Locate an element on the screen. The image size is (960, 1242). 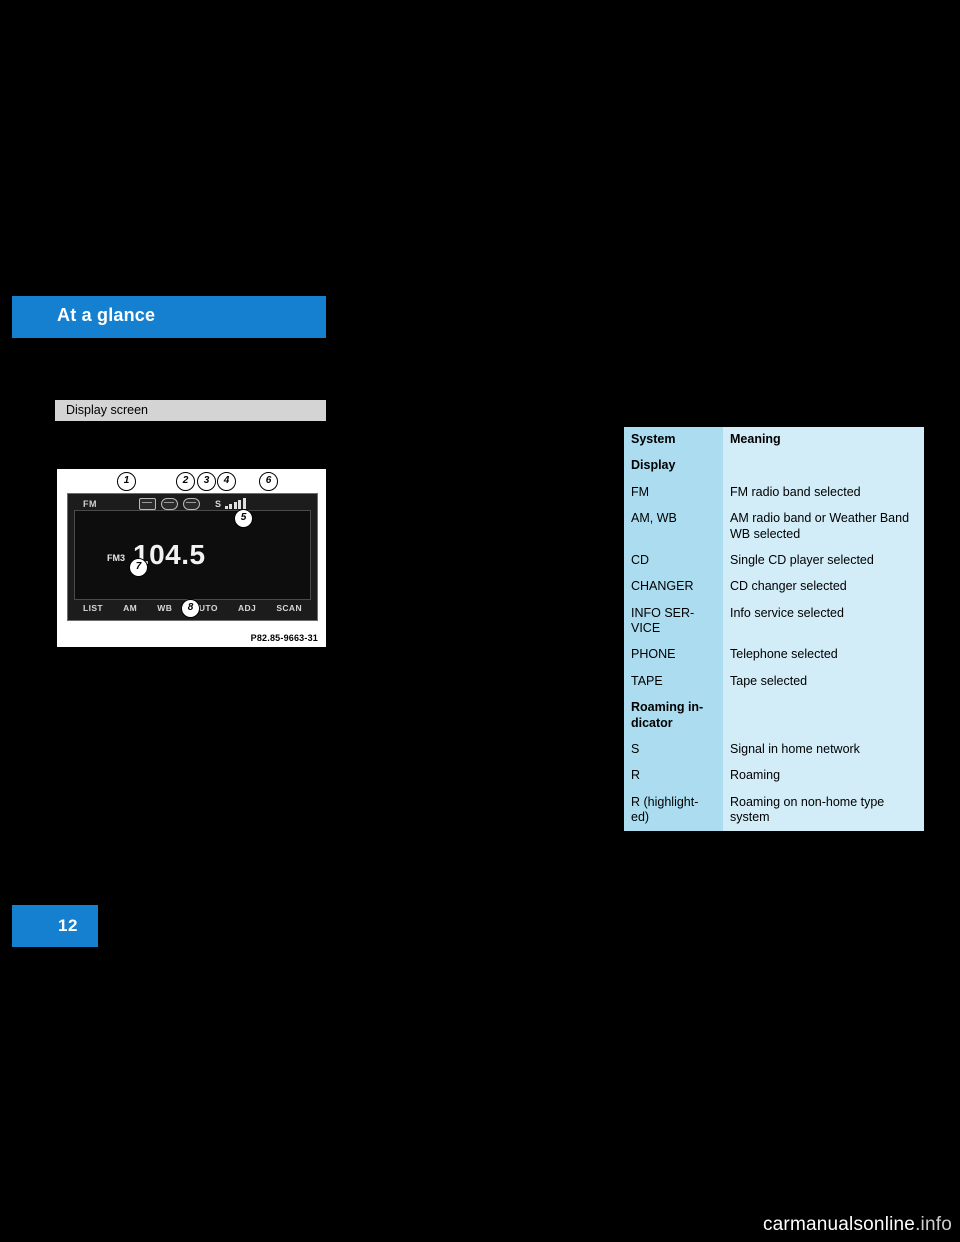
site-watermark: carmanualsonline.info is located at coordinates (857, 1225).